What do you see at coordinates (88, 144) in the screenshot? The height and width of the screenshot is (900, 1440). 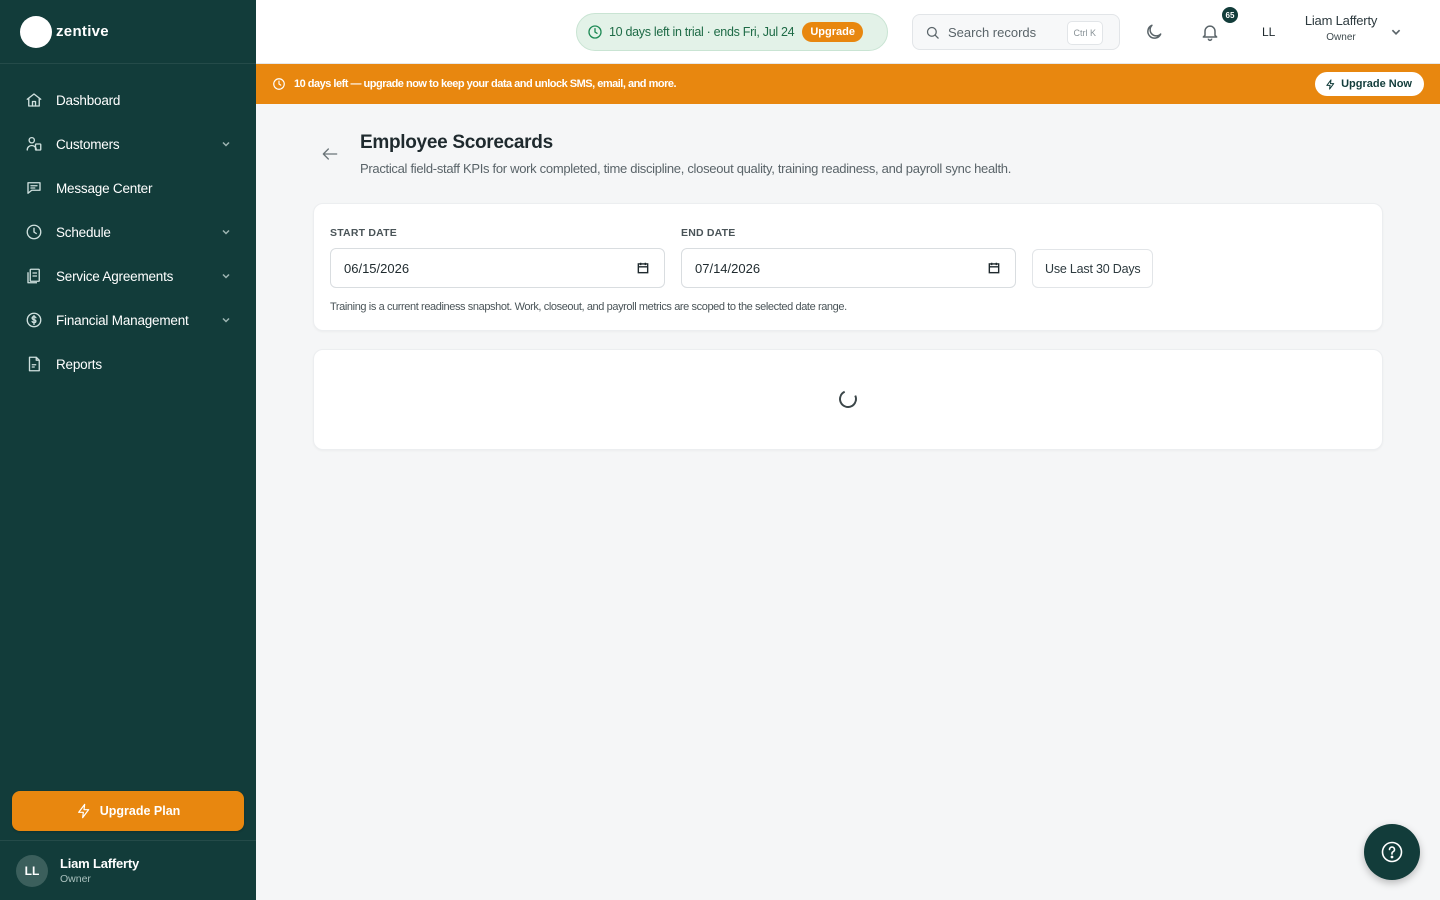 I see `sidebar-item-label: Customers` at bounding box center [88, 144].